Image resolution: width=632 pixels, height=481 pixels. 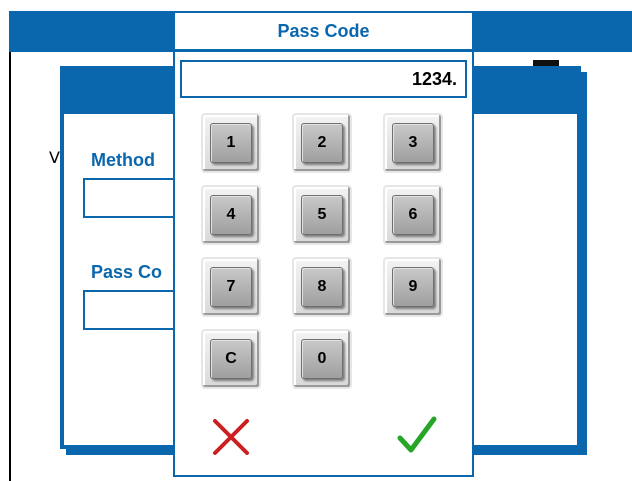 I want to click on key-label: C, so click(x=231, y=359).